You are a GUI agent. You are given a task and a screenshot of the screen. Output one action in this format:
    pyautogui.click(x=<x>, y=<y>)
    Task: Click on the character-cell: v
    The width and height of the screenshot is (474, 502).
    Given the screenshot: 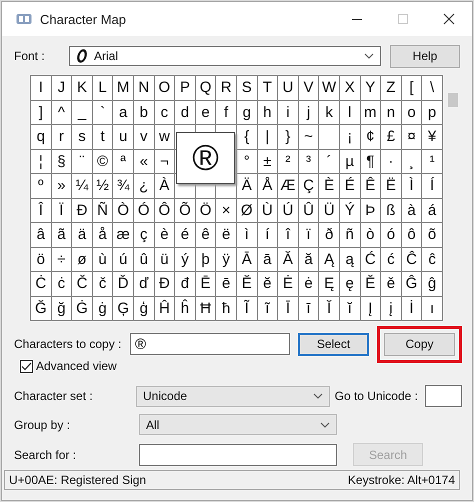 What is the action you would take?
    pyautogui.click(x=144, y=137)
    